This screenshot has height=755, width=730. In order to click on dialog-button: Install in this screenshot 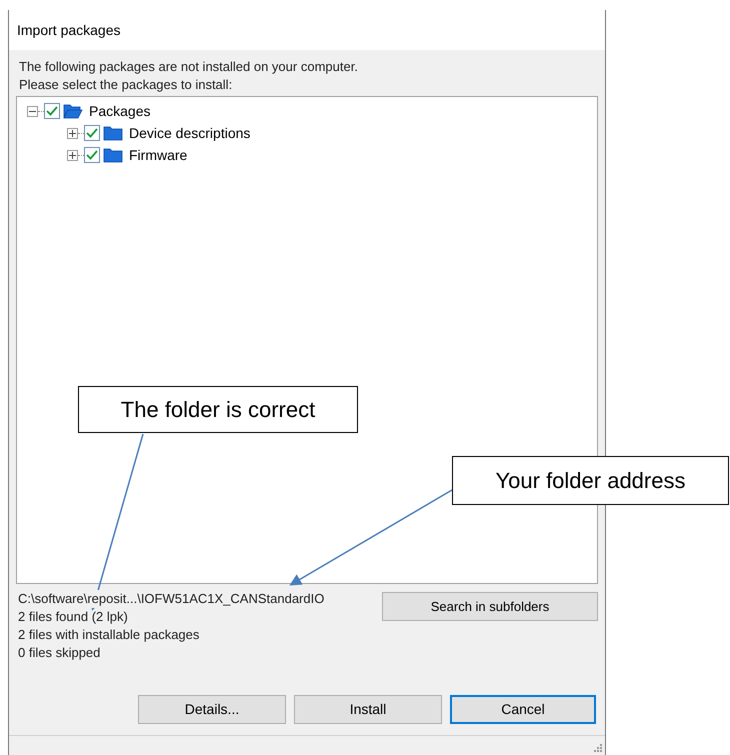, I will do `click(368, 709)`.